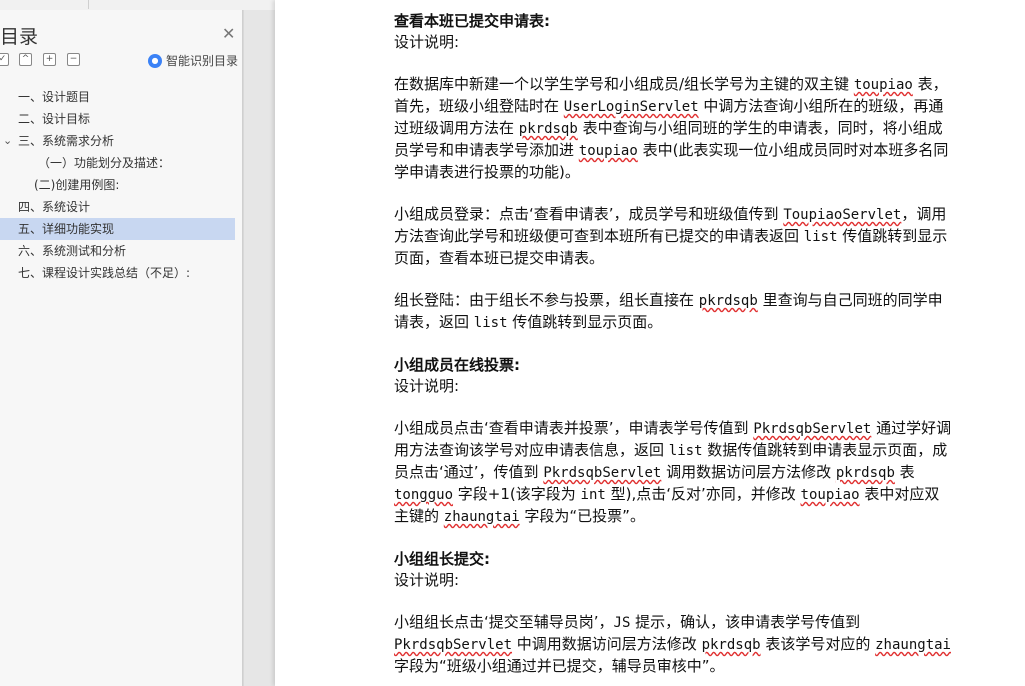 This screenshot has height=686, width=1025. Describe the element at coordinates (202, 61) in the screenshot. I see `smart-toc-label: 智能识别目录` at that location.